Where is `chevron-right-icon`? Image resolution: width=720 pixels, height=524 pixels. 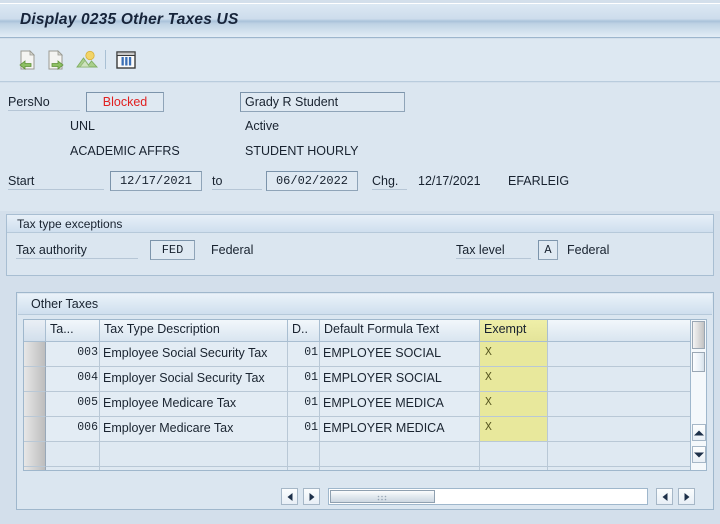
chevron-right-icon is located at coordinates (311, 496).